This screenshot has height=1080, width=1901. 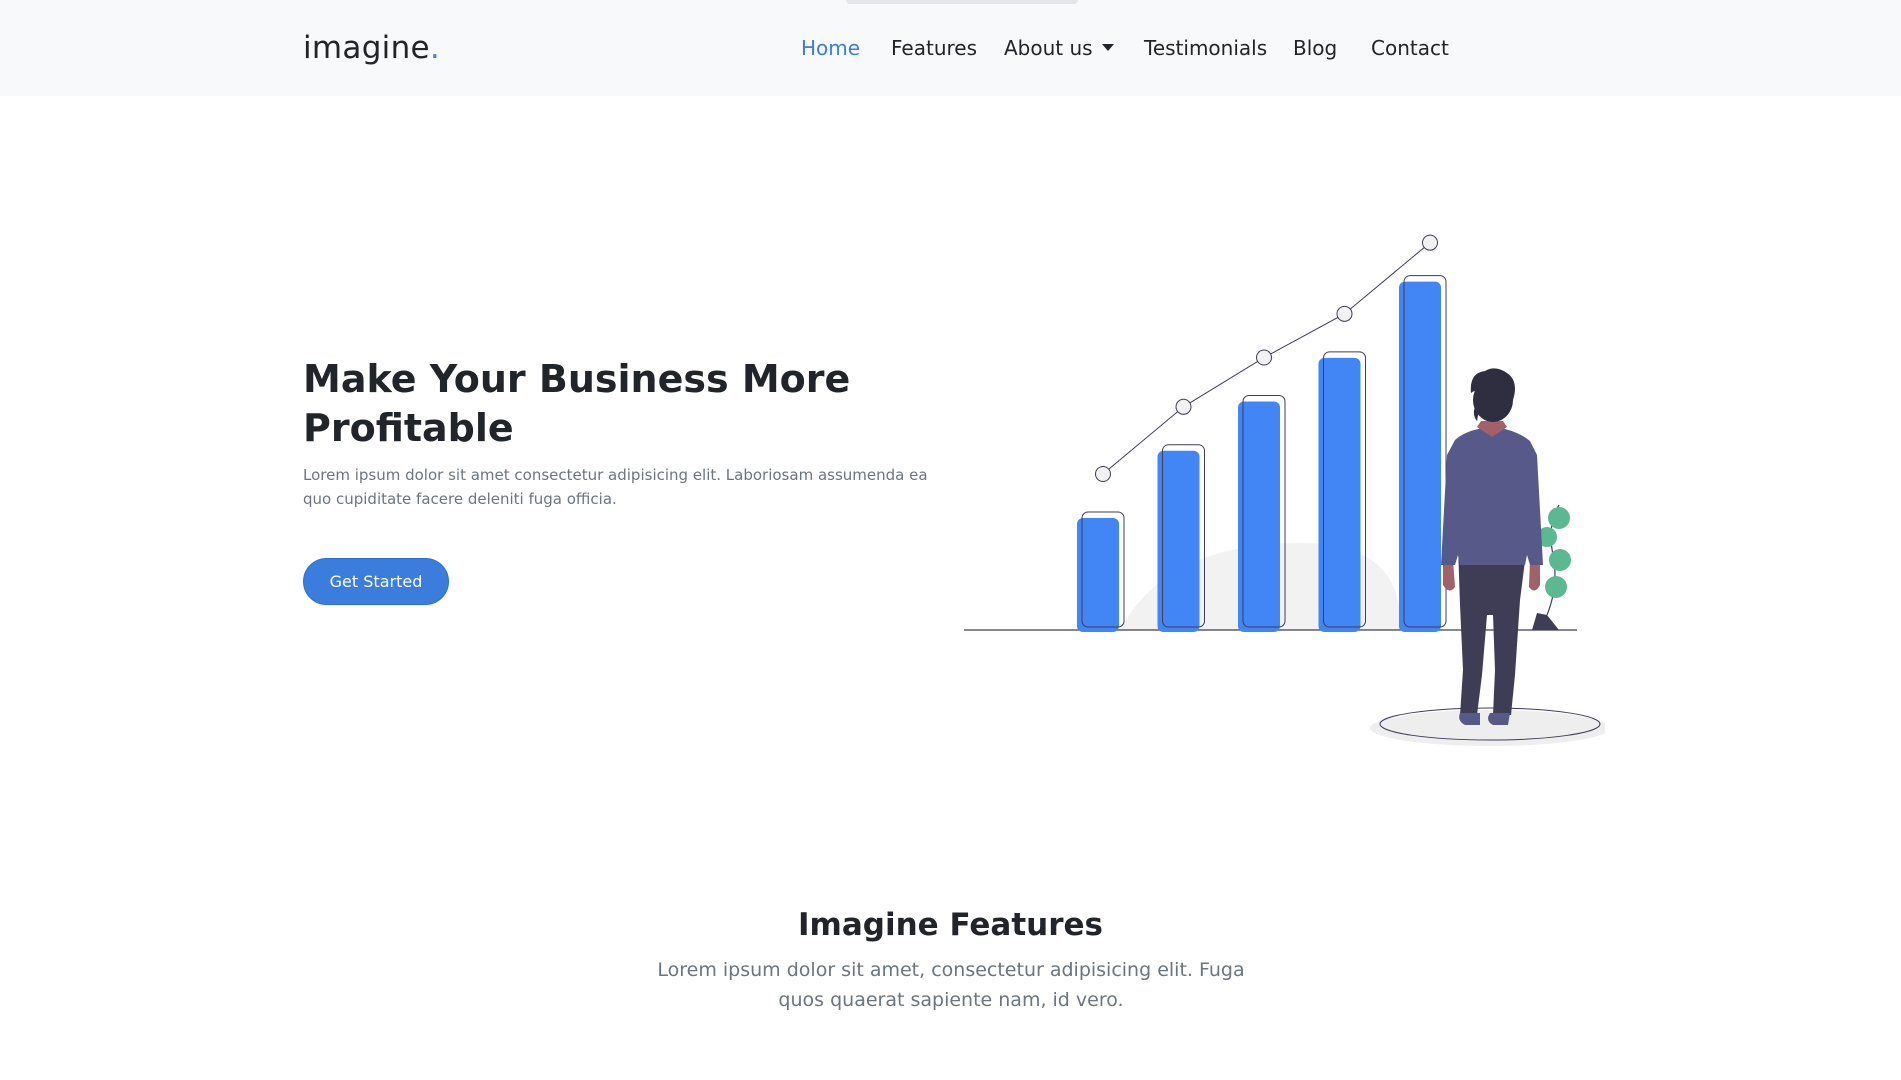 I want to click on hero-title: Make Your Business More Profitable, so click(x=577, y=403).